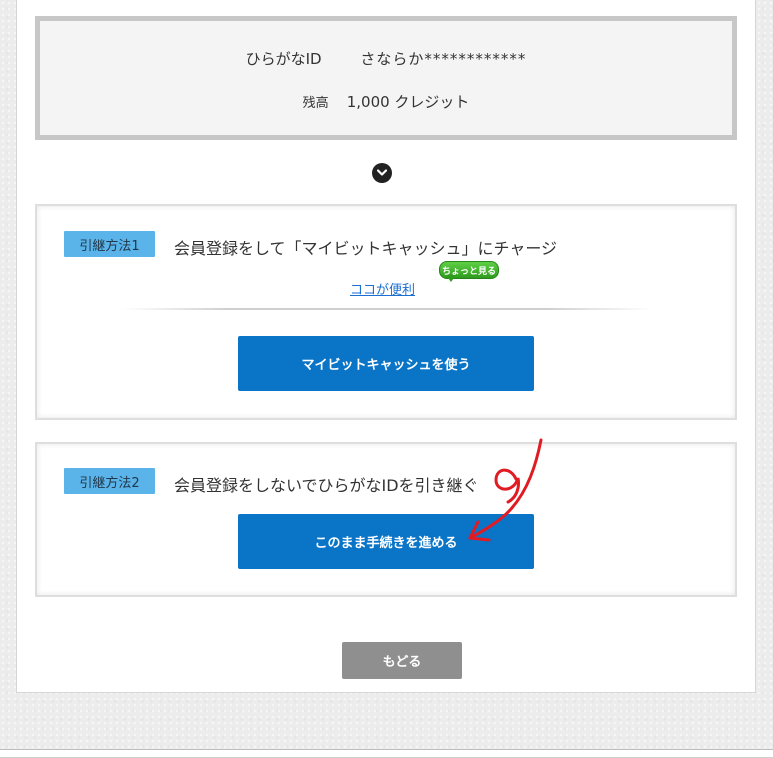 This screenshot has width=773, height=758. Describe the element at coordinates (408, 102) in the screenshot. I see `balance-value: 1,000 クレジット` at that location.